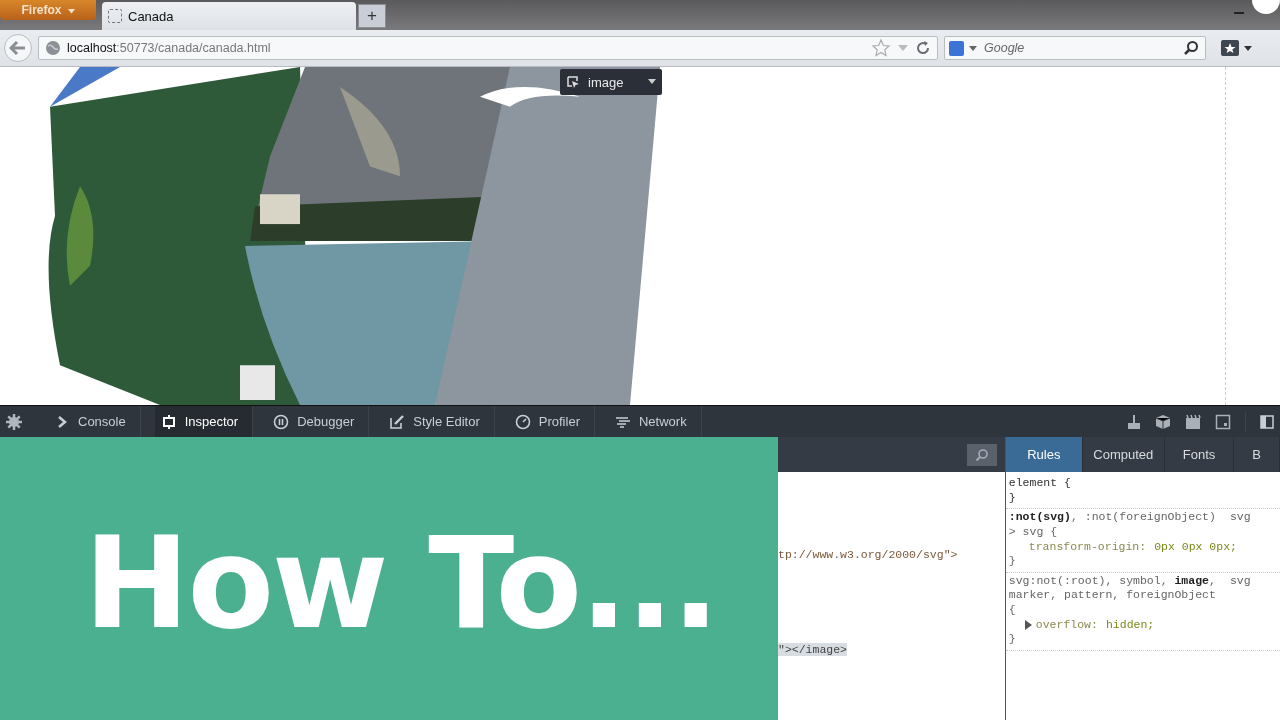 This screenshot has height=720, width=1280. What do you see at coordinates (1134, 421) in the screenshot?
I see `paintbrush-icon` at bounding box center [1134, 421].